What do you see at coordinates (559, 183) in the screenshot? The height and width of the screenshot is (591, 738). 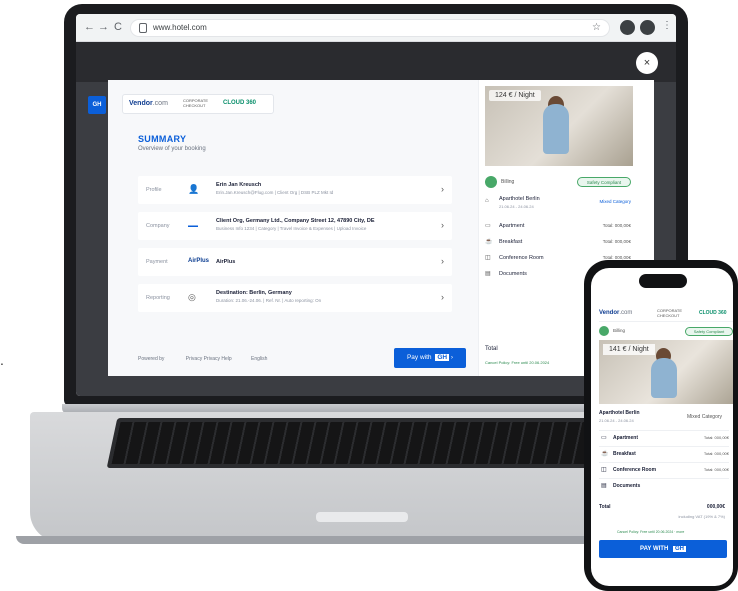 I see `eco-row: Billing Safety Compliant` at bounding box center [559, 183].